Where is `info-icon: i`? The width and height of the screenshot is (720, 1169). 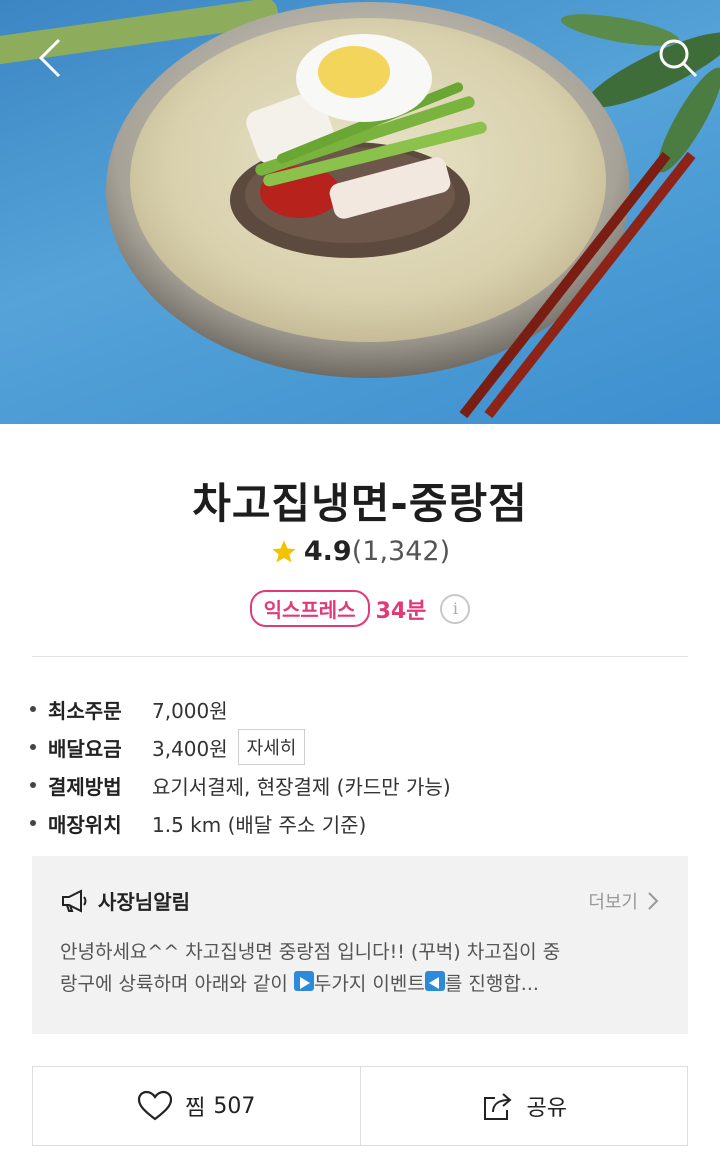
info-icon: i is located at coordinates (455, 608).